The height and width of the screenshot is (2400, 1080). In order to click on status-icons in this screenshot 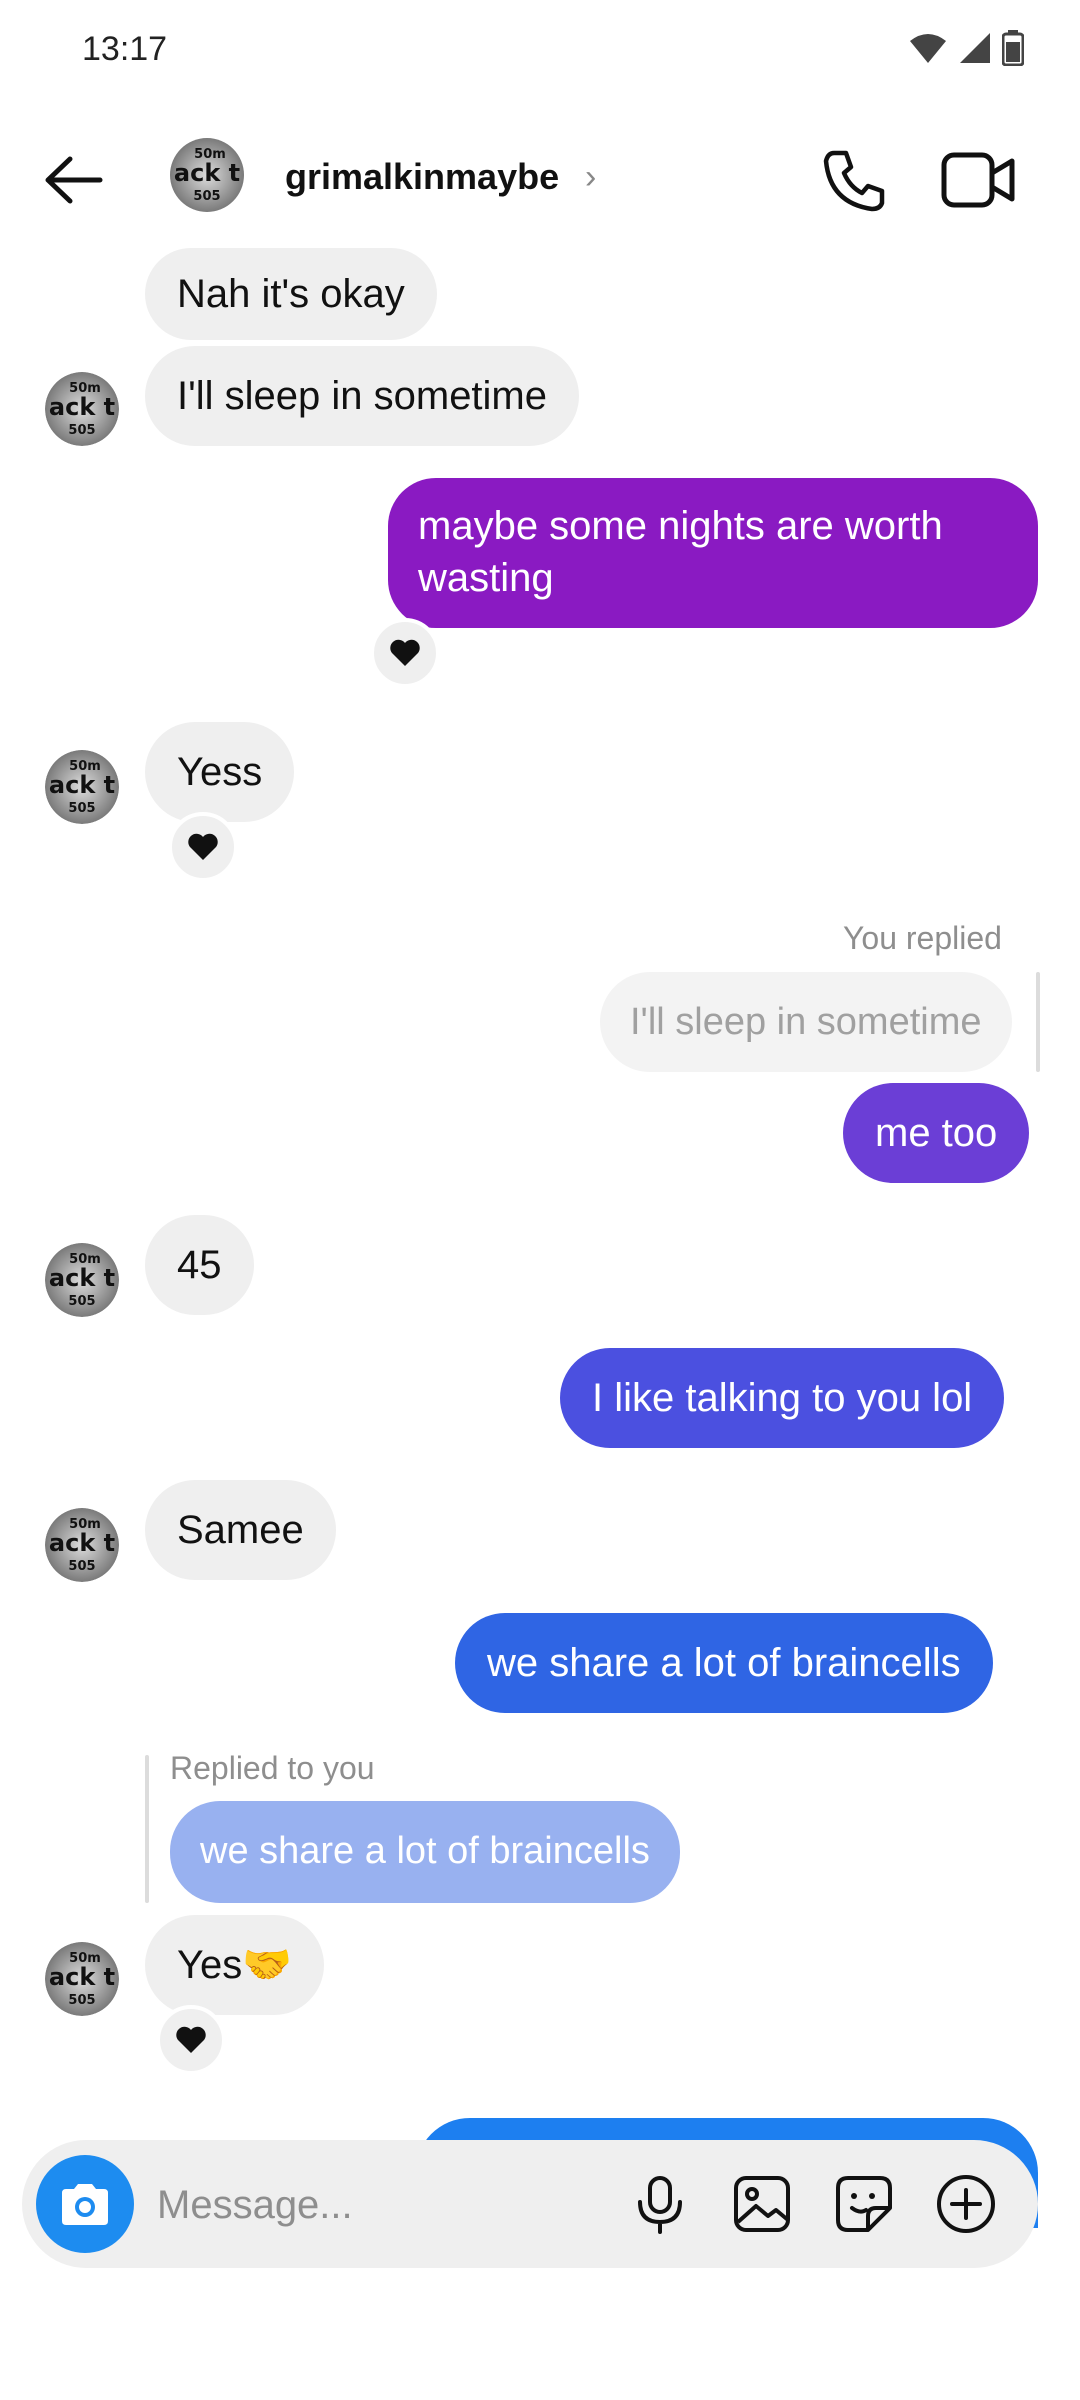, I will do `click(966, 48)`.